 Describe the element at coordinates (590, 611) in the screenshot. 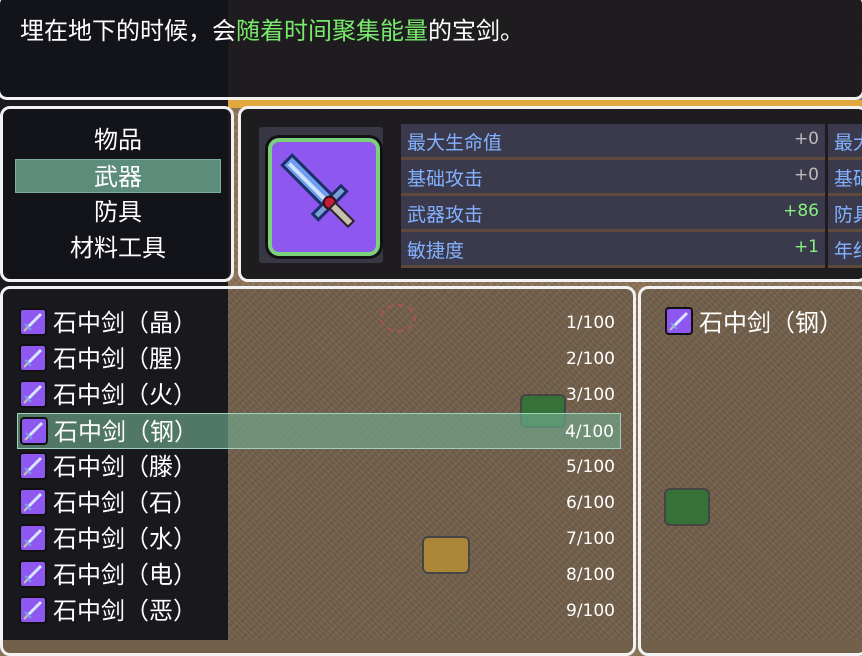

I see `item-count: 9/100` at that location.